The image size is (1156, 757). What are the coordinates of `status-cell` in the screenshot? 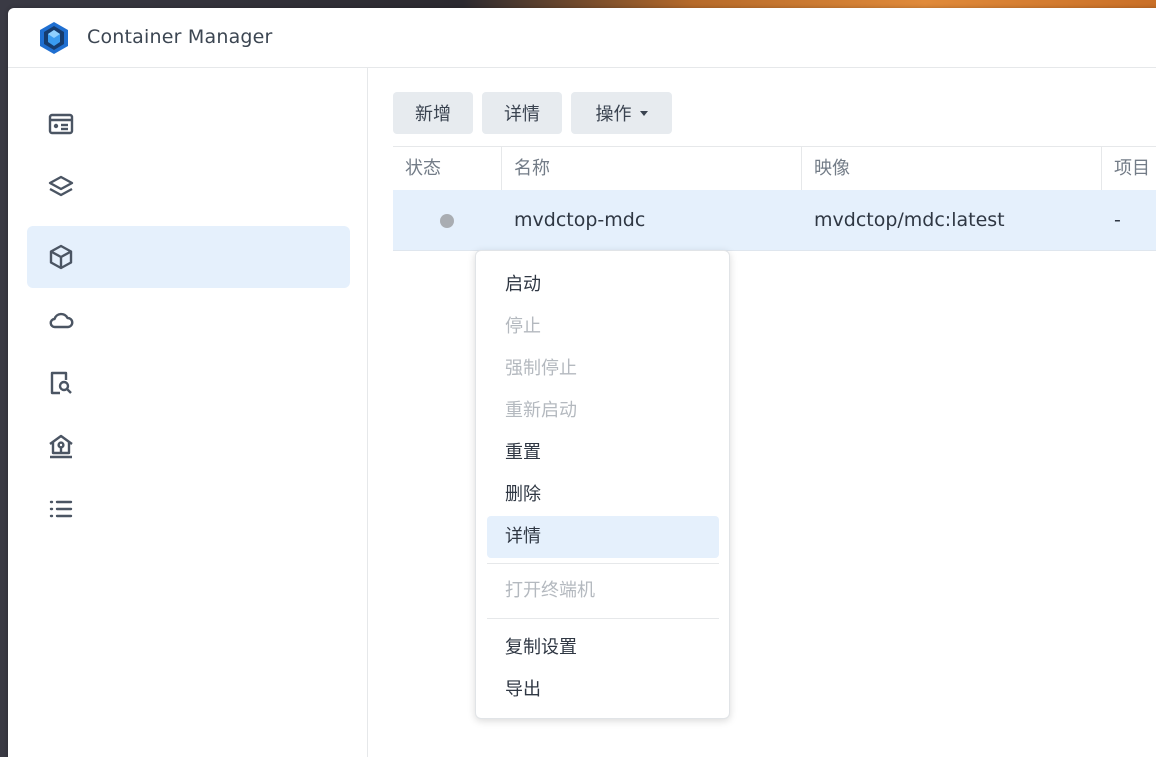 It's located at (447, 220).